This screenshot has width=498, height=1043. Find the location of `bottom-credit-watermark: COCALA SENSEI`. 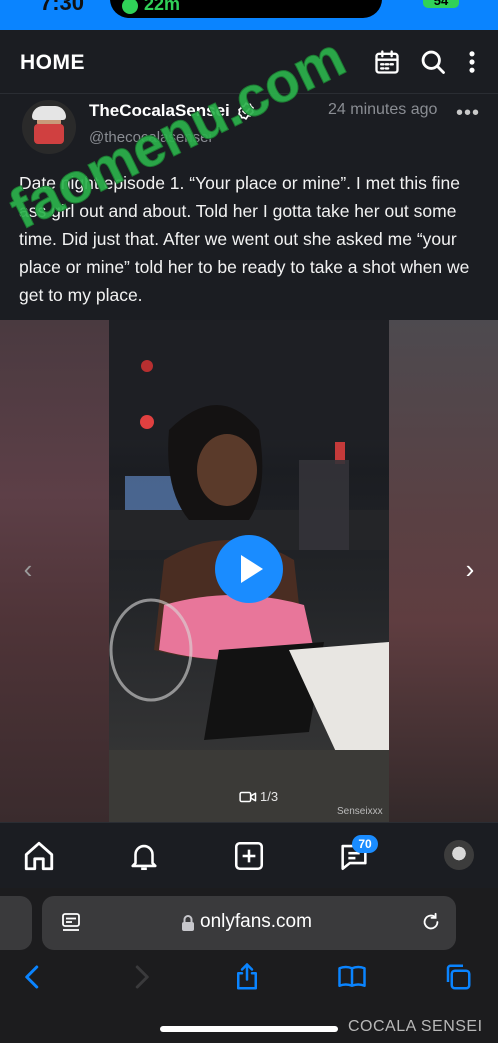

bottom-credit-watermark: COCALA SENSEI is located at coordinates (415, 1026).